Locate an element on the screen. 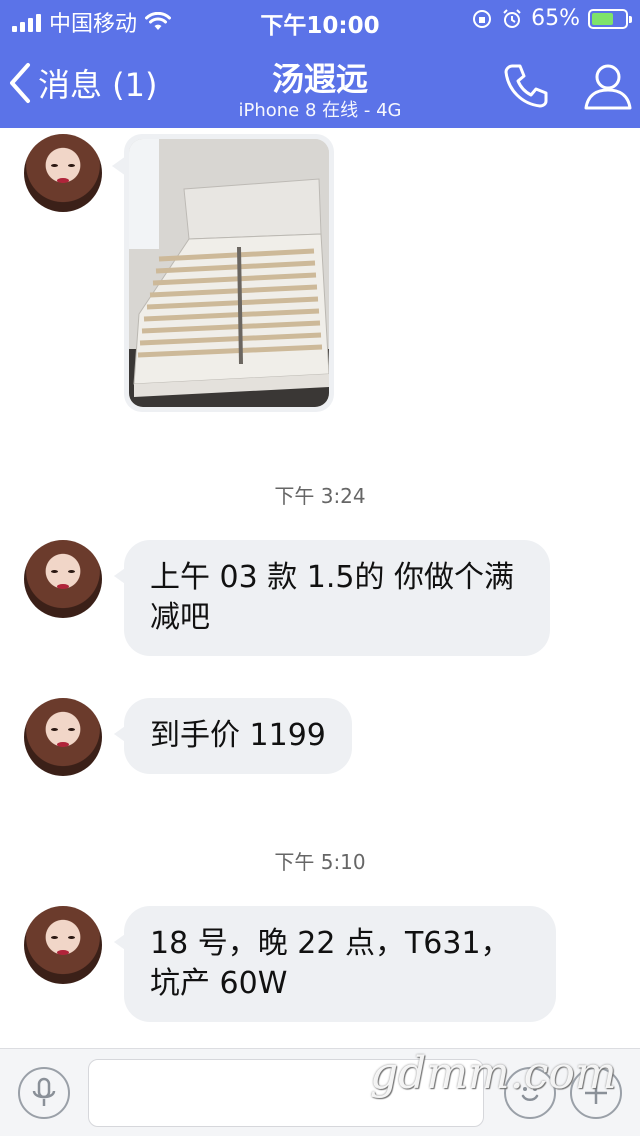  phone-icon is located at coordinates (526, 86).